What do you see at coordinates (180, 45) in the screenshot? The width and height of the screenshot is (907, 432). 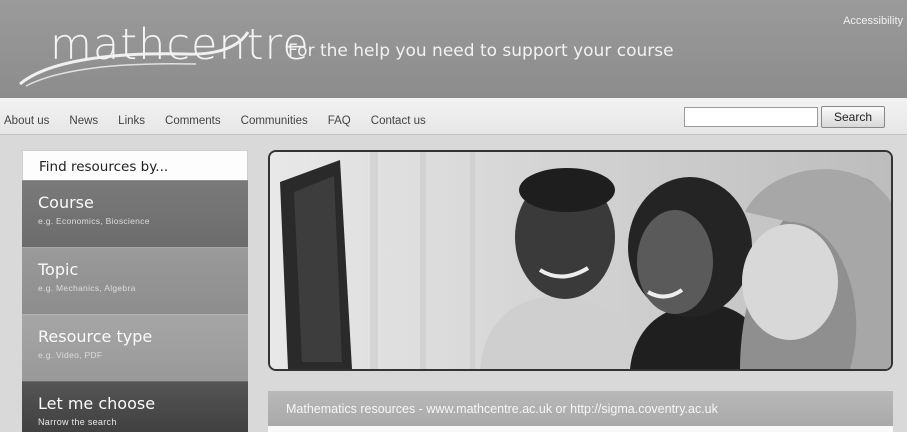 I see `logo-text: mathcentre` at bounding box center [180, 45].